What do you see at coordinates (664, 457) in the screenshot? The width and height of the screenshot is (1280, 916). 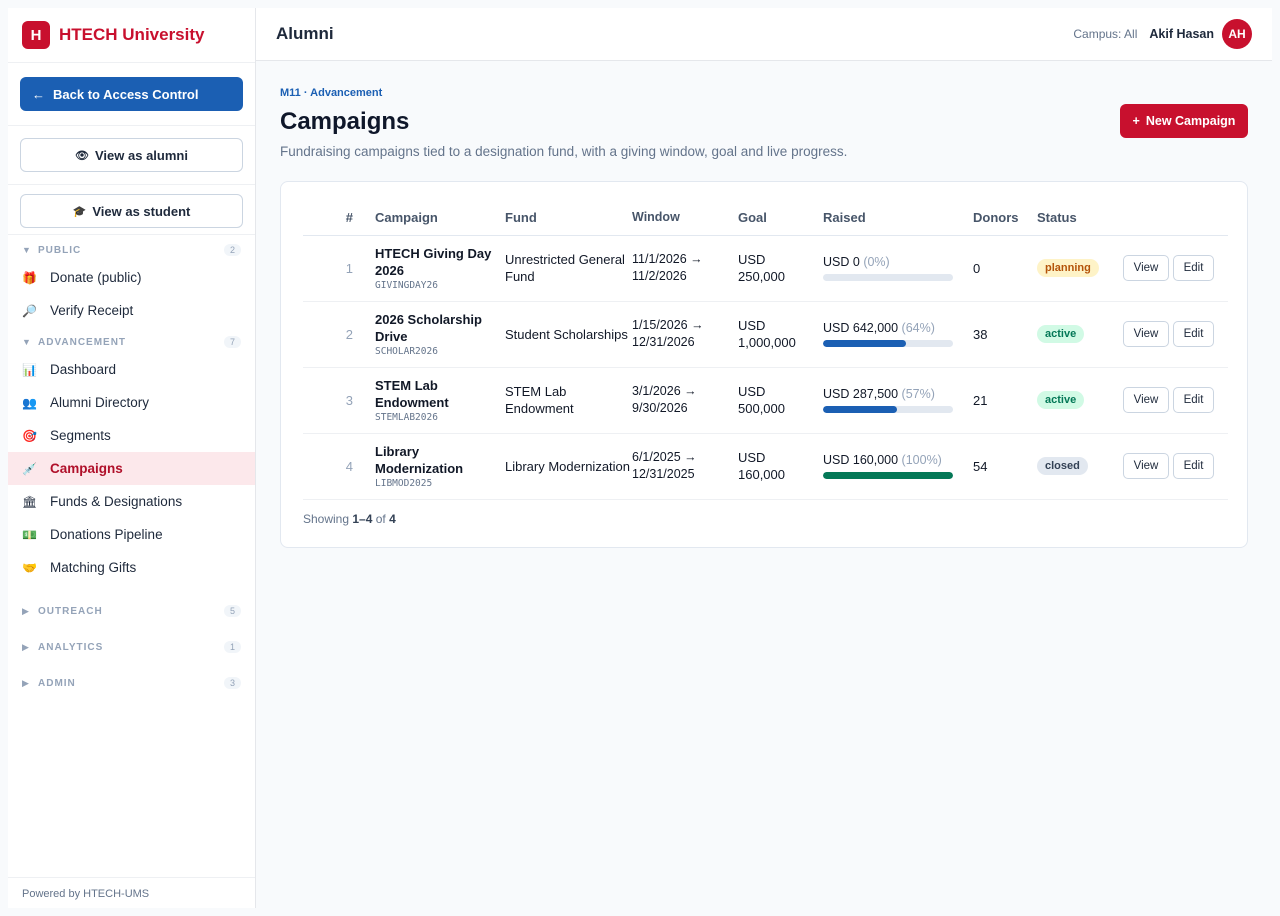 I see `window-start: 6/1/2025 →` at bounding box center [664, 457].